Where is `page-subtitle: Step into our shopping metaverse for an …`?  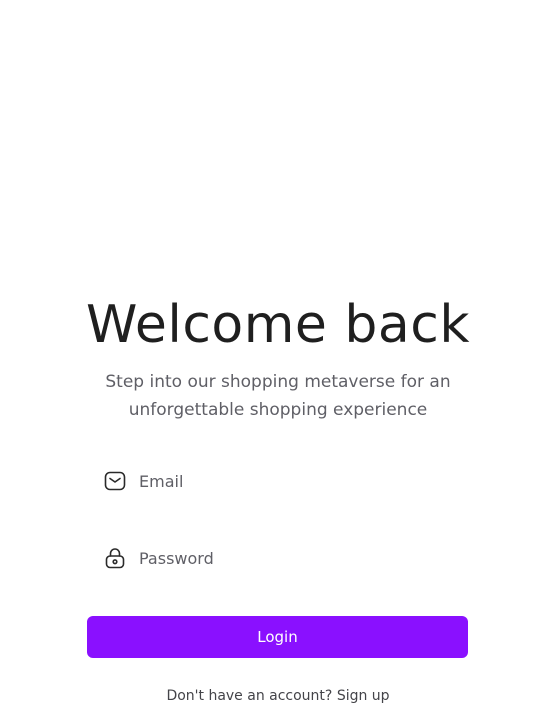 page-subtitle: Step into our shopping metaverse for an … is located at coordinates (278, 396).